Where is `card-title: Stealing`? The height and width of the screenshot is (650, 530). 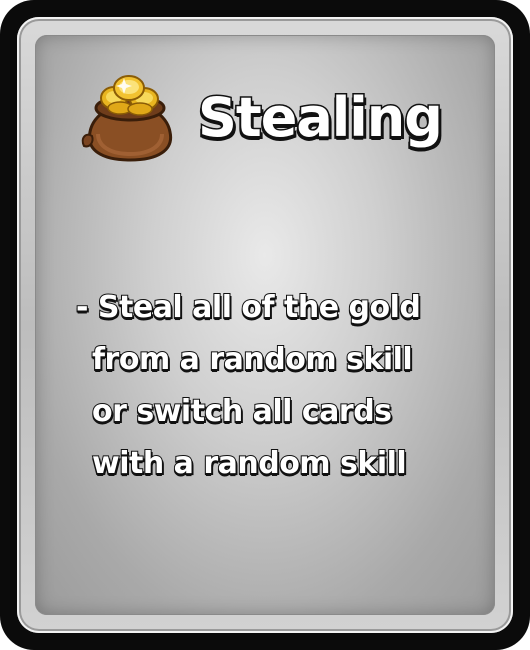
card-title: Stealing is located at coordinates (321, 117).